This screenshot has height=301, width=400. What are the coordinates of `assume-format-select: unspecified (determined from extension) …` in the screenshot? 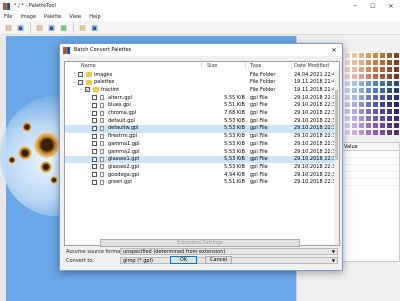 It's located at (229, 251).